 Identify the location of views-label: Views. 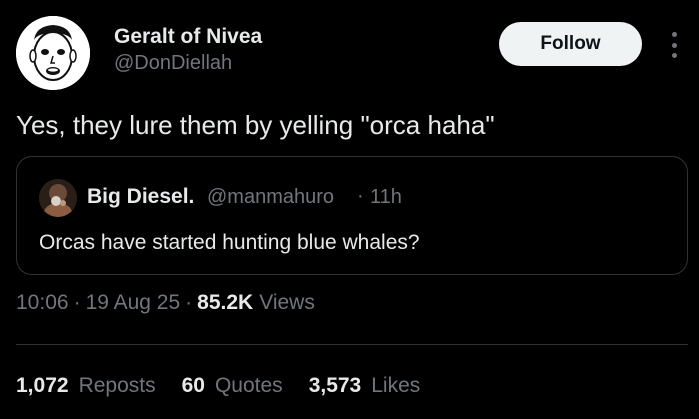
(287, 302).